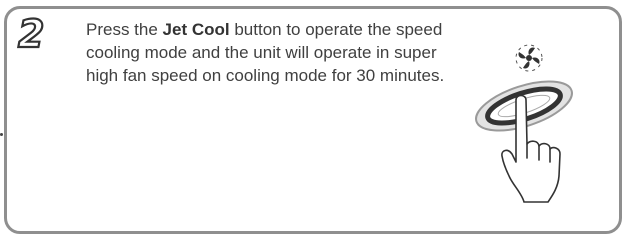 Image resolution: width=629 pixels, height=241 pixels. Describe the element at coordinates (31, 34) in the screenshot. I see `step-number: 2` at that location.